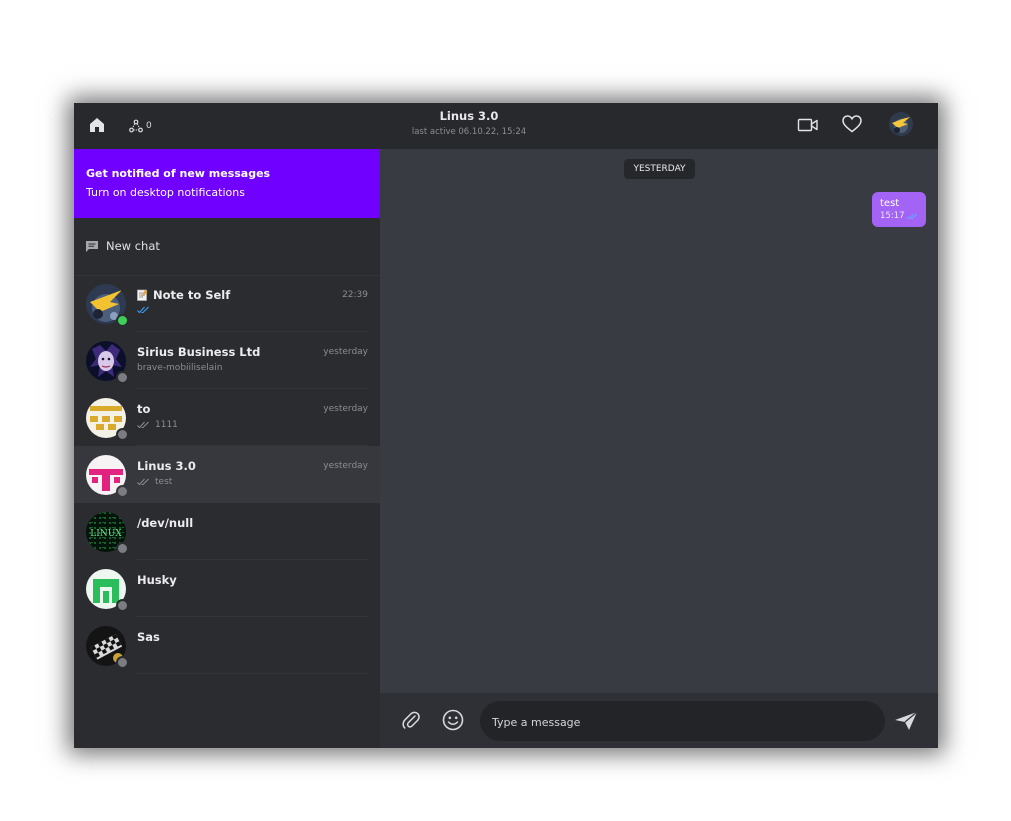  Describe the element at coordinates (133, 246) in the screenshot. I see `new-chat-label: New chat` at that location.